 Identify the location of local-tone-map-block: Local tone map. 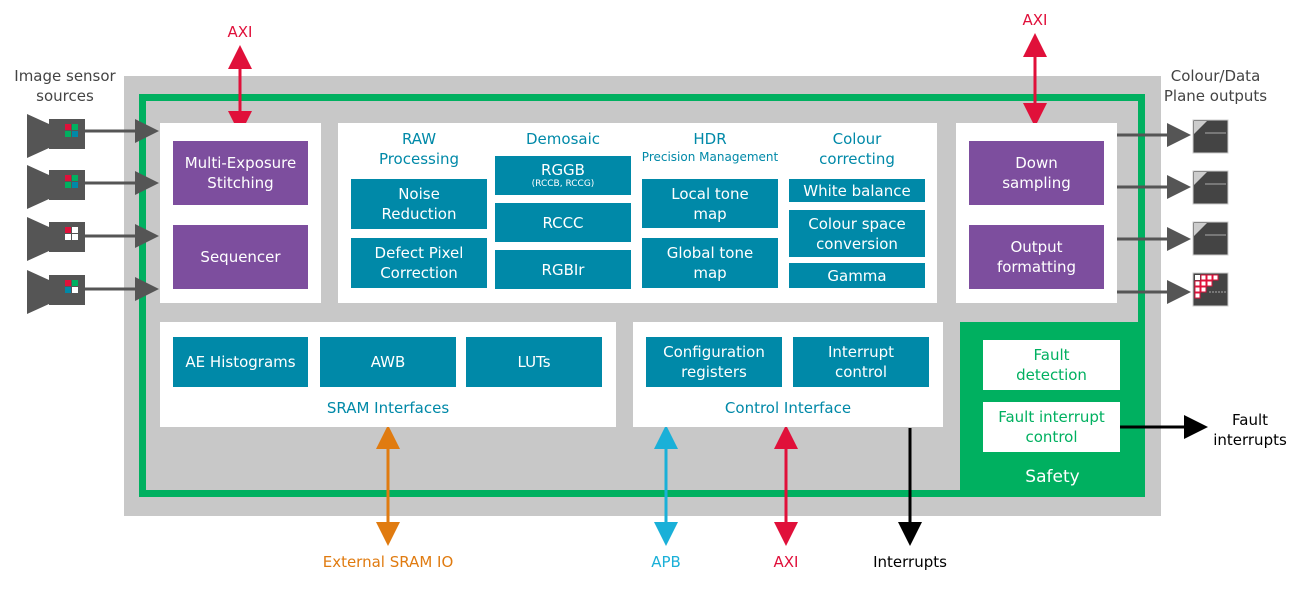
(710, 203).